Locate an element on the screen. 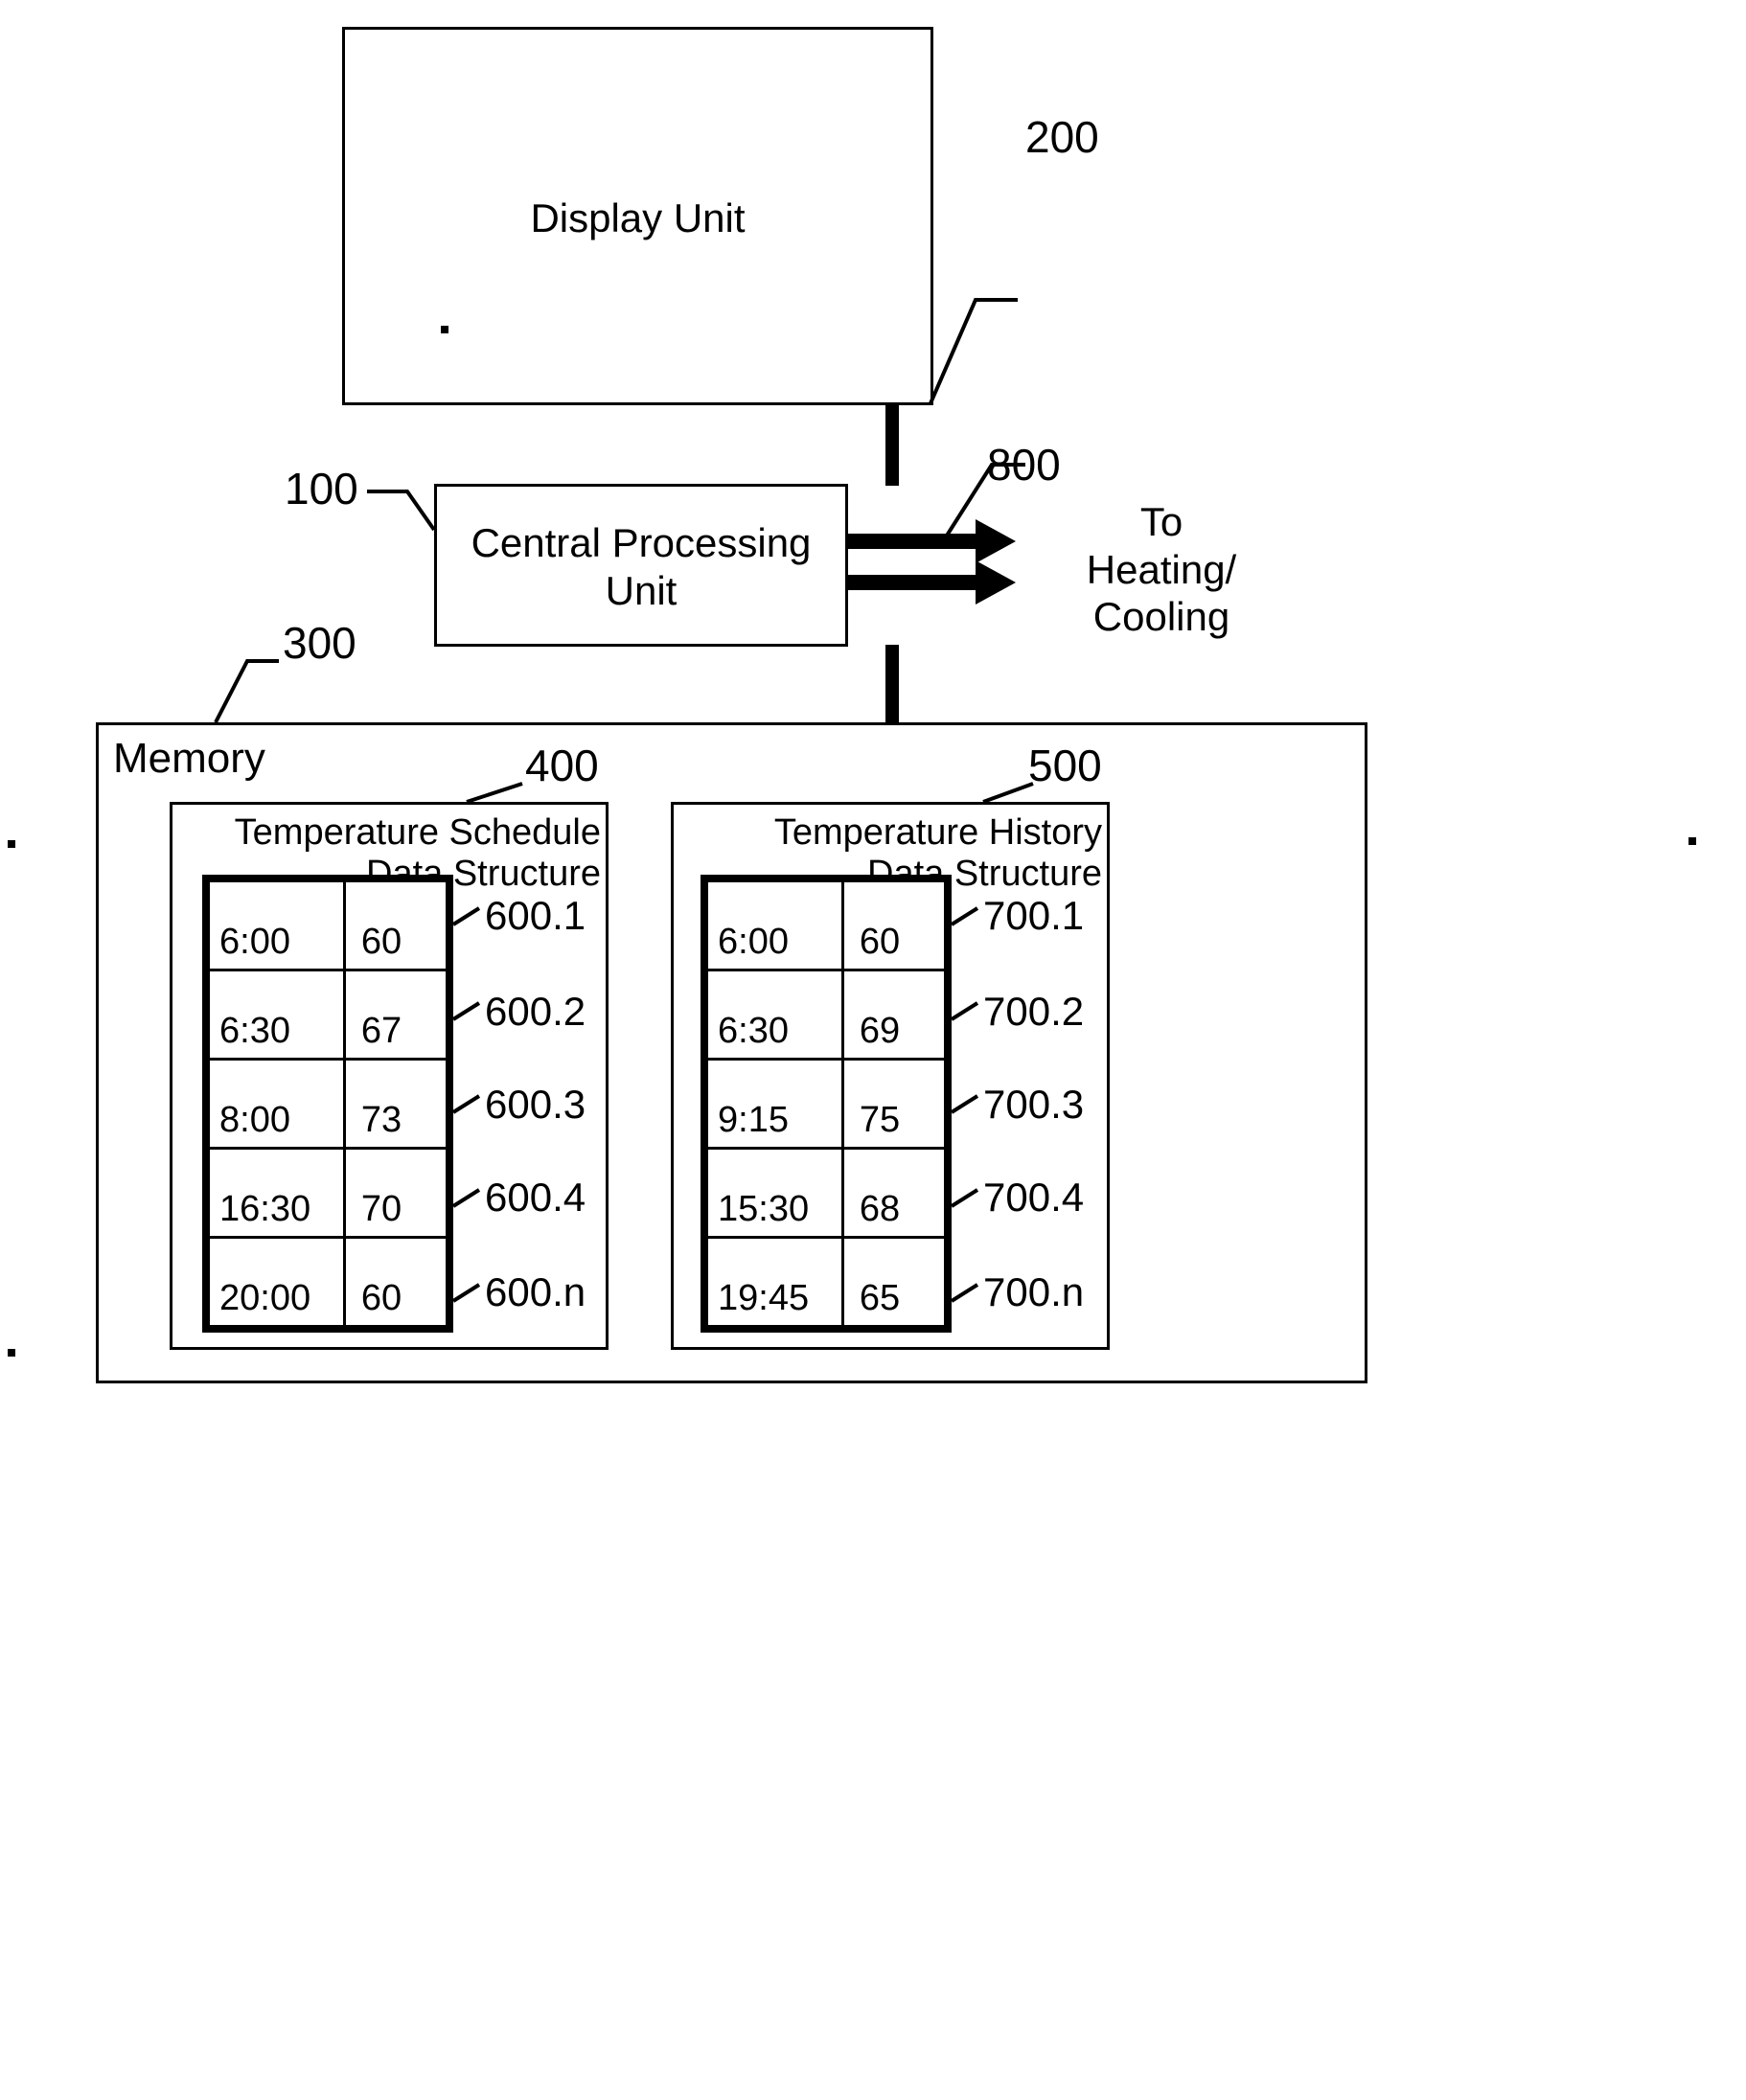 The width and height of the screenshot is (1746, 2100). schedule-temp-cell: 70 is located at coordinates (396, 1193).